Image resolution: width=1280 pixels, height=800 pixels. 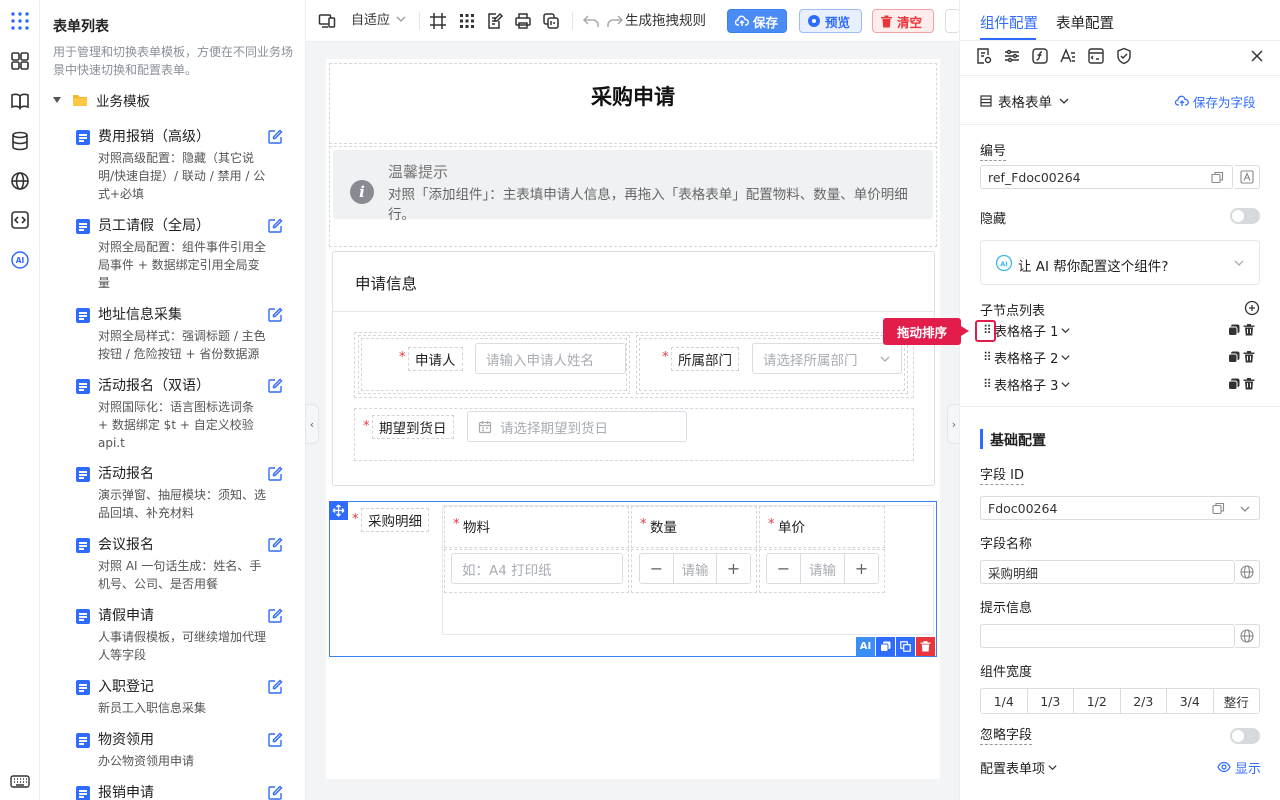 I want to click on width-option: 1/3, so click(x=1051, y=701).